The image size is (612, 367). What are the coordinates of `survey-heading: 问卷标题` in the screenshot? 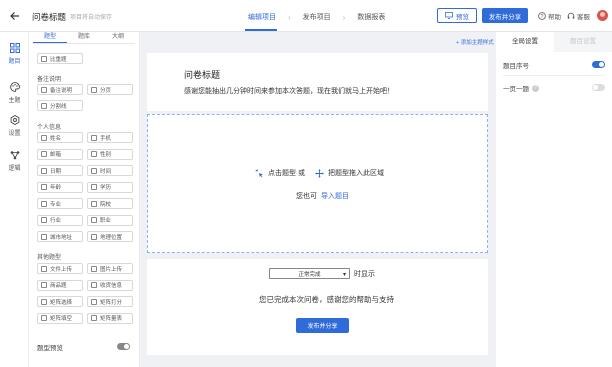 It's located at (202, 74).